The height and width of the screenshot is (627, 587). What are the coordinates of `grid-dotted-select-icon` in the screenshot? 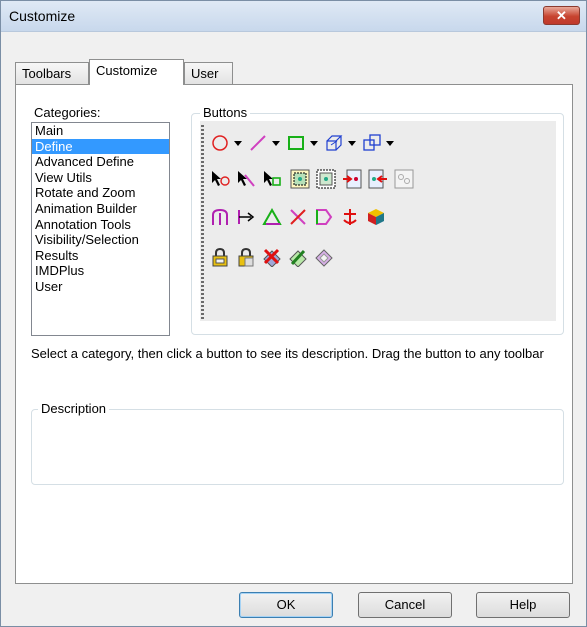 It's located at (326, 179).